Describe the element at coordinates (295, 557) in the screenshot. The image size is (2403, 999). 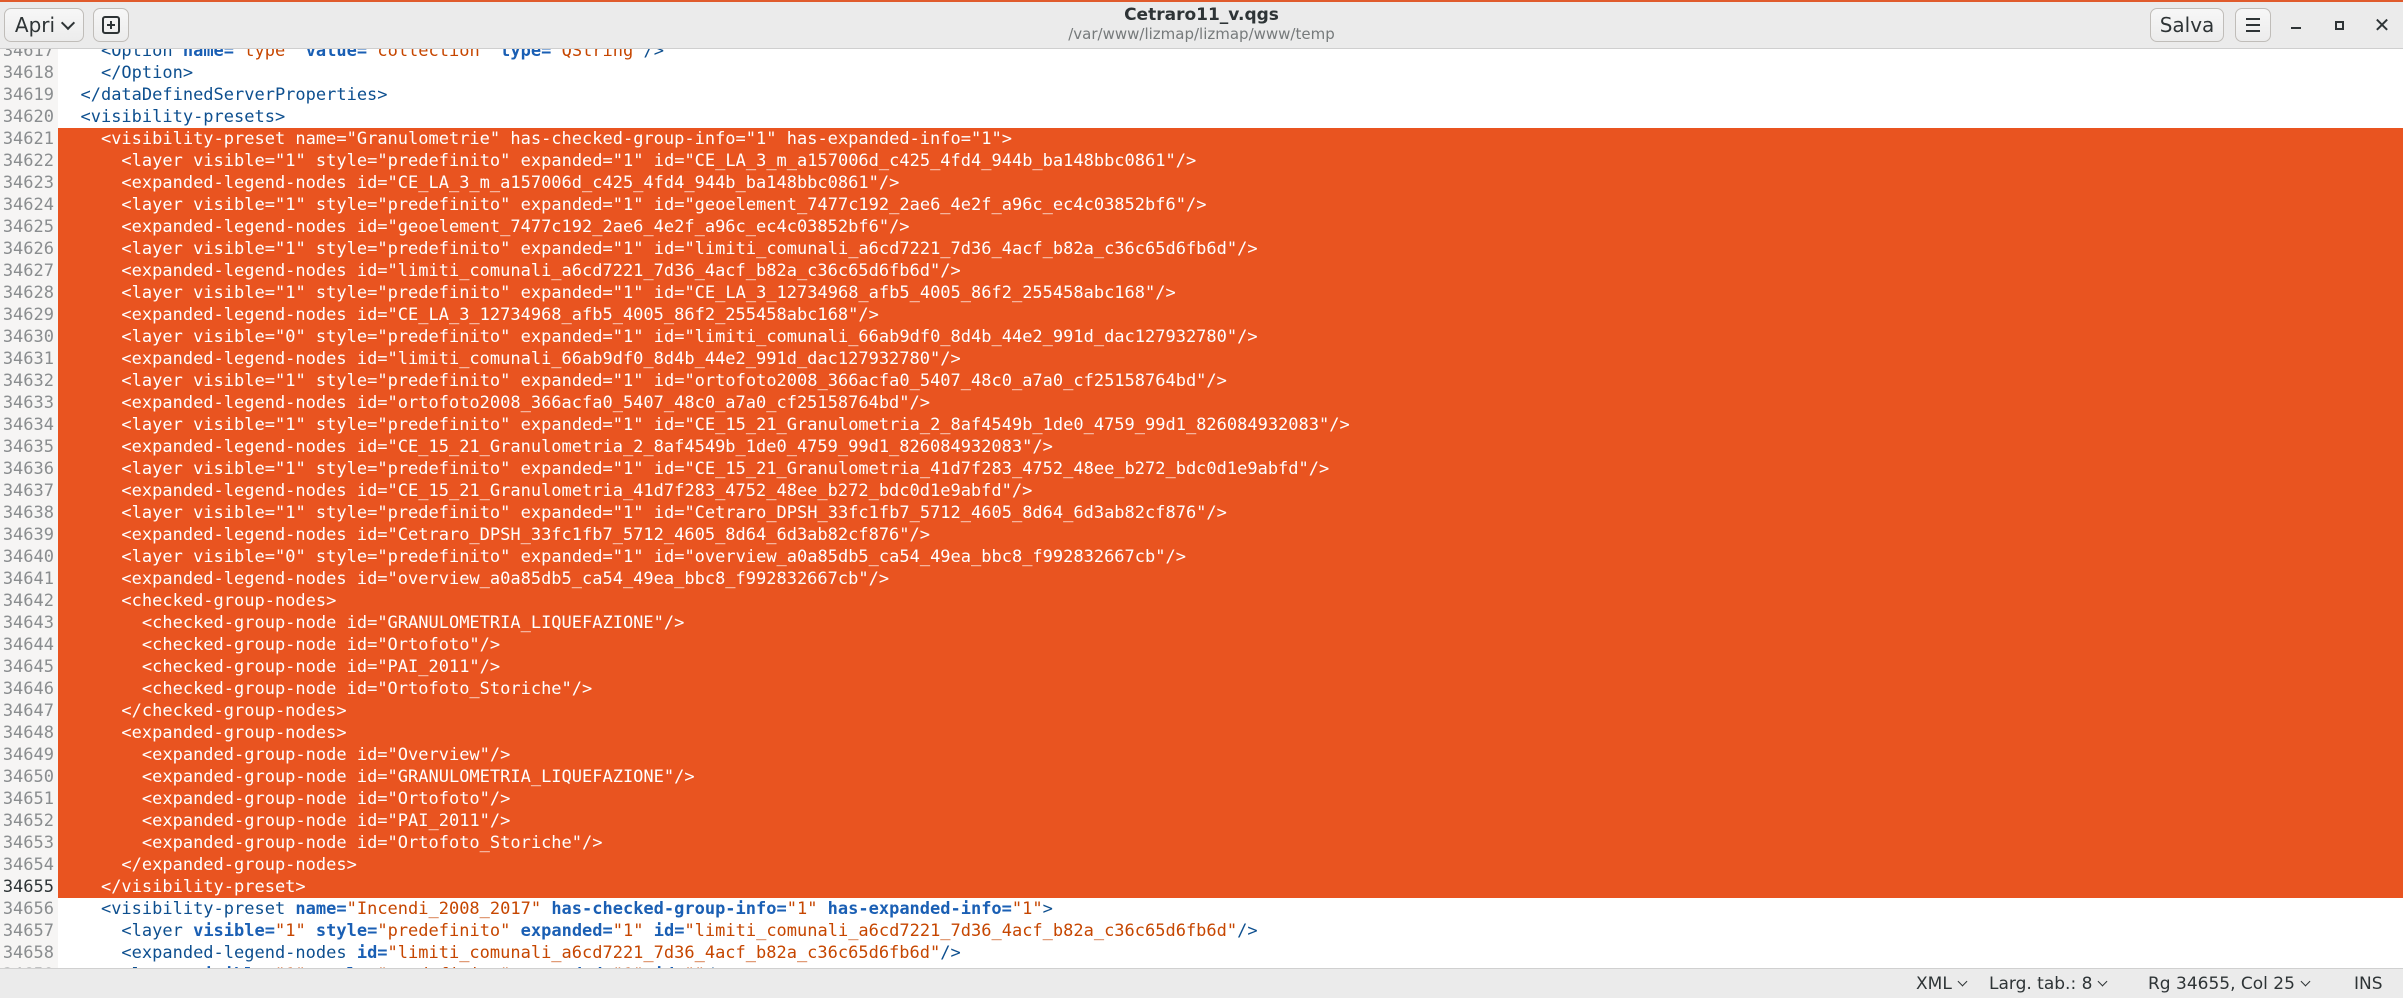
I see `code-token-val: "0"` at that location.